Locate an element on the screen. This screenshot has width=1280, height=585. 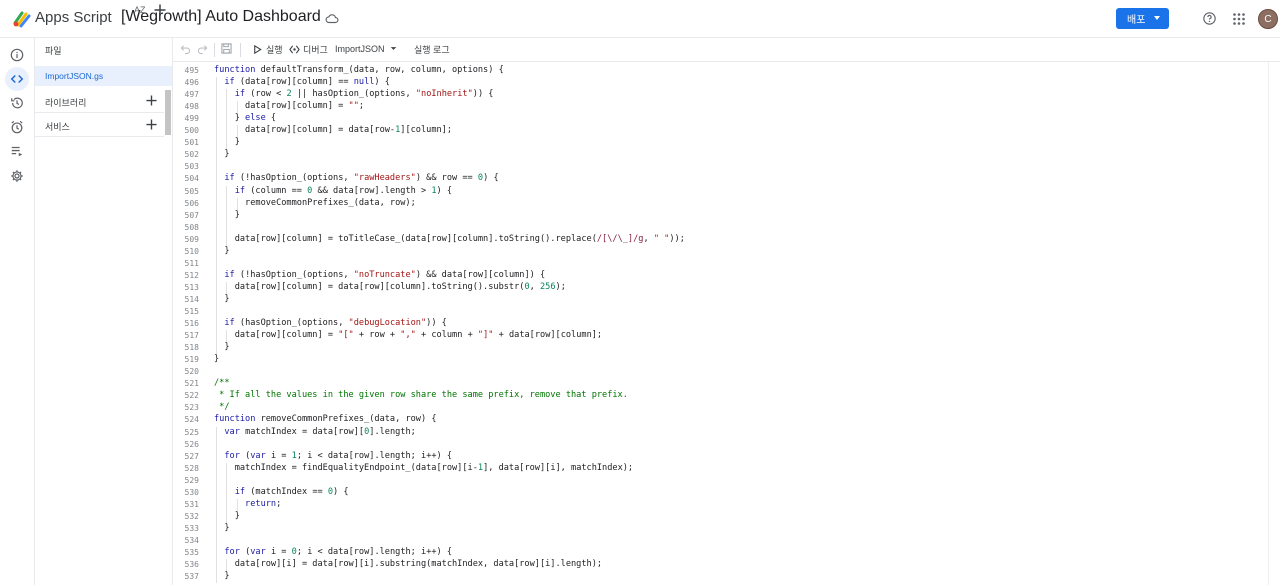
editor-button is located at coordinates (17, 79).